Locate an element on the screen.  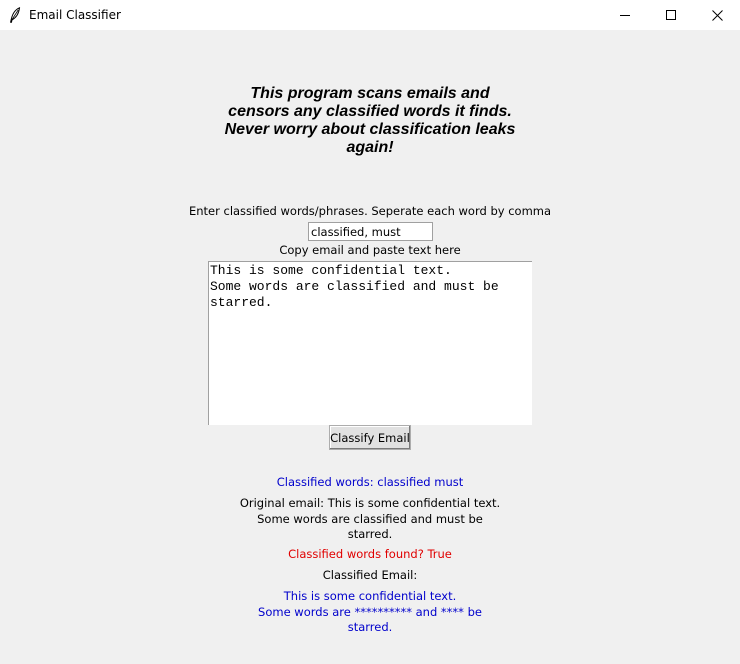
window-title: Email Classifier is located at coordinates (75, 15).